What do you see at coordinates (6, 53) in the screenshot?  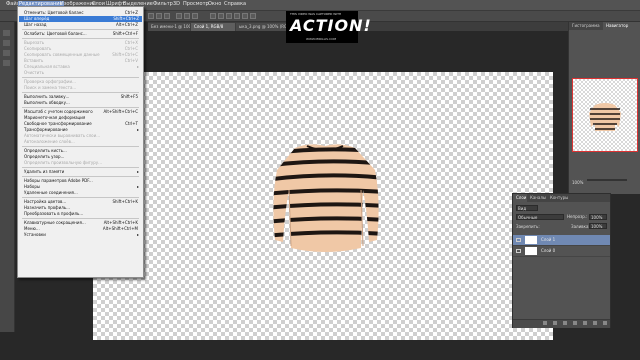 I see `lasso-tool-icon` at bounding box center [6, 53].